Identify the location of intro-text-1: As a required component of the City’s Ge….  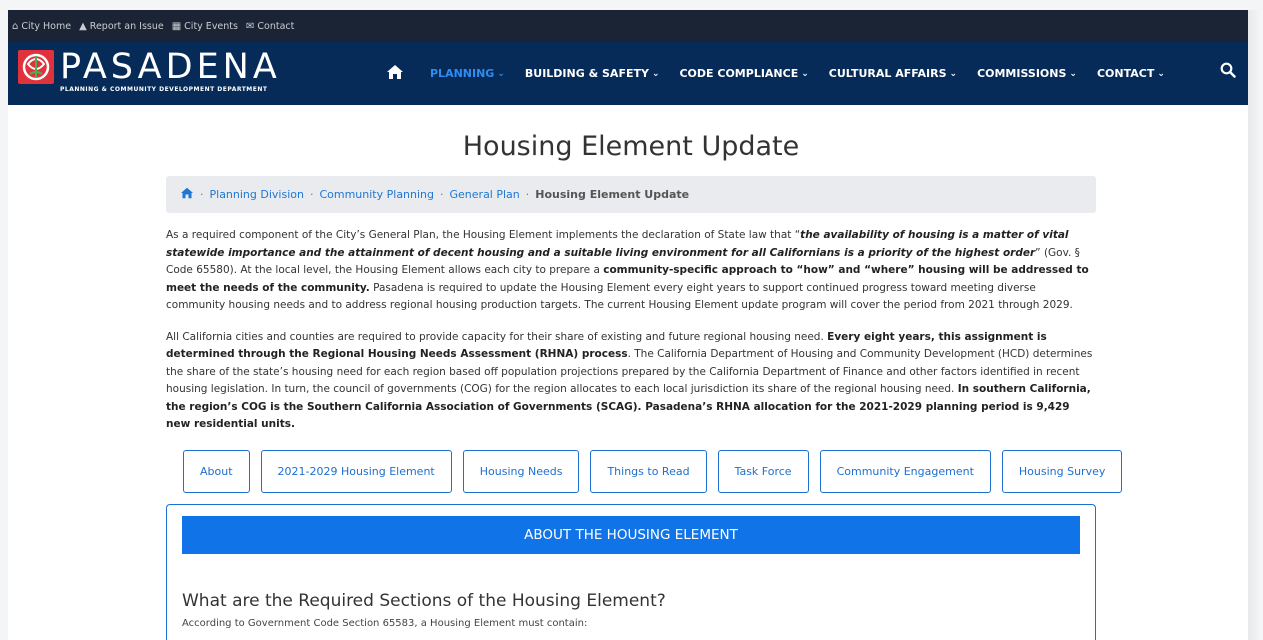
(483, 235).